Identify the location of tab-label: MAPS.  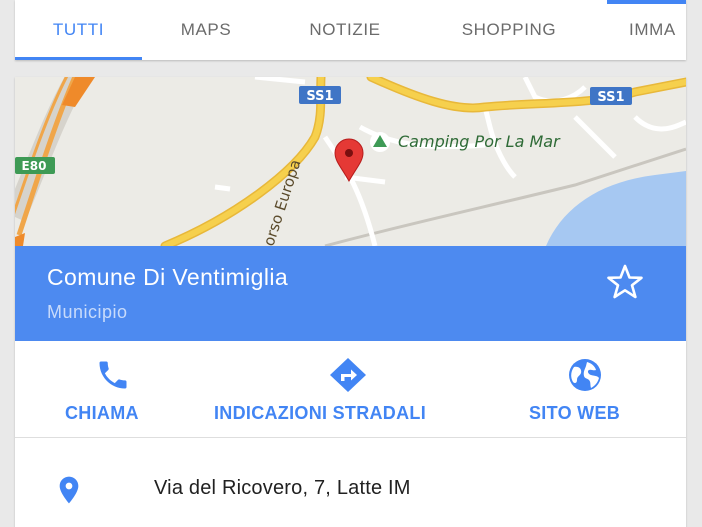
(206, 29).